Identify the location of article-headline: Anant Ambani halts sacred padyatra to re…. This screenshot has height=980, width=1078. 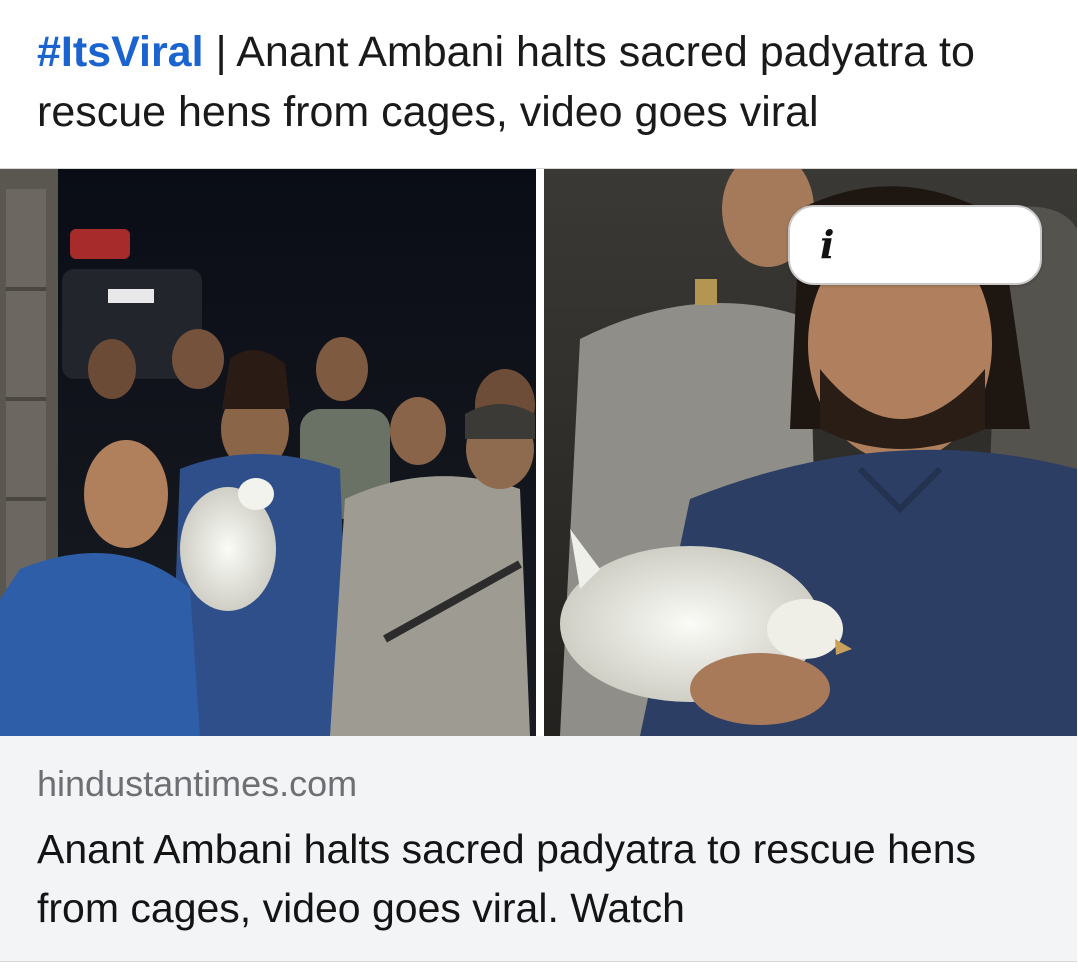
(537, 879).